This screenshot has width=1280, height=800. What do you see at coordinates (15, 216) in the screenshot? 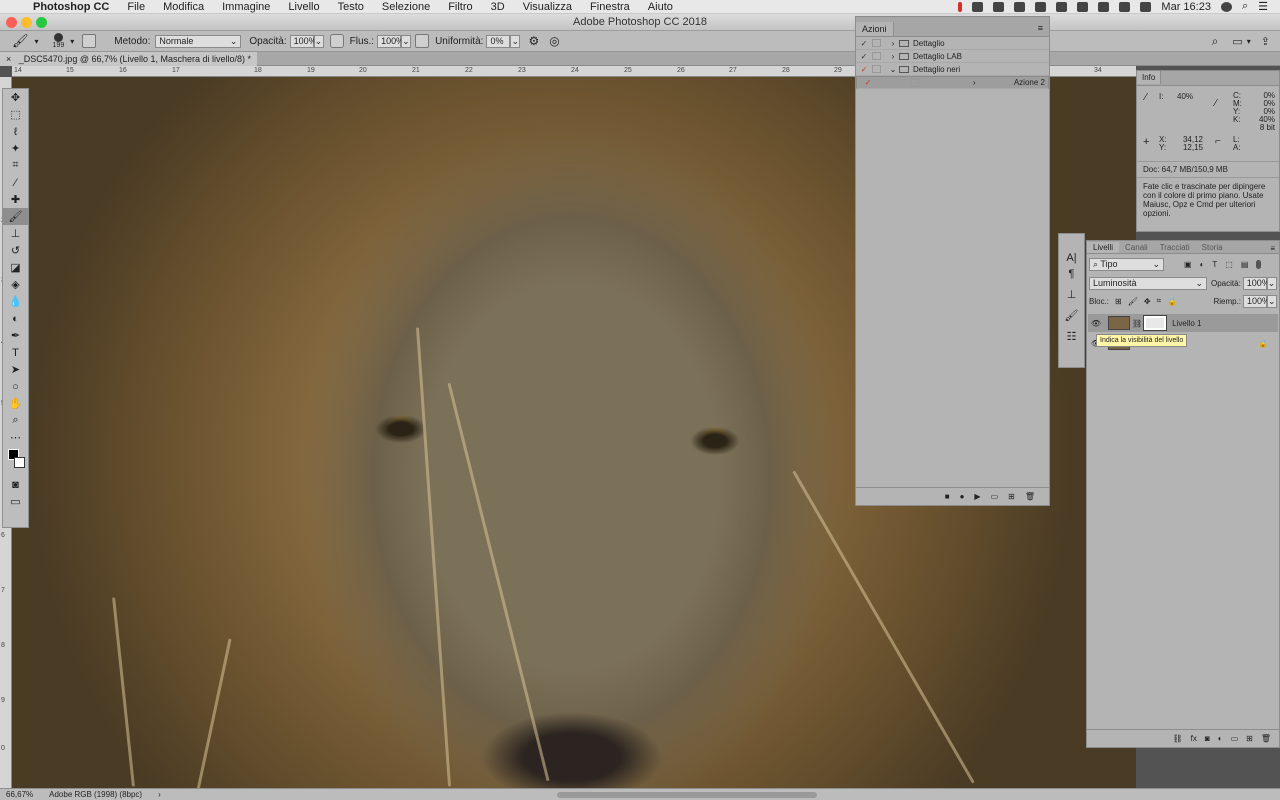
I see `brush-tool-icon: 🖌` at bounding box center [15, 216].